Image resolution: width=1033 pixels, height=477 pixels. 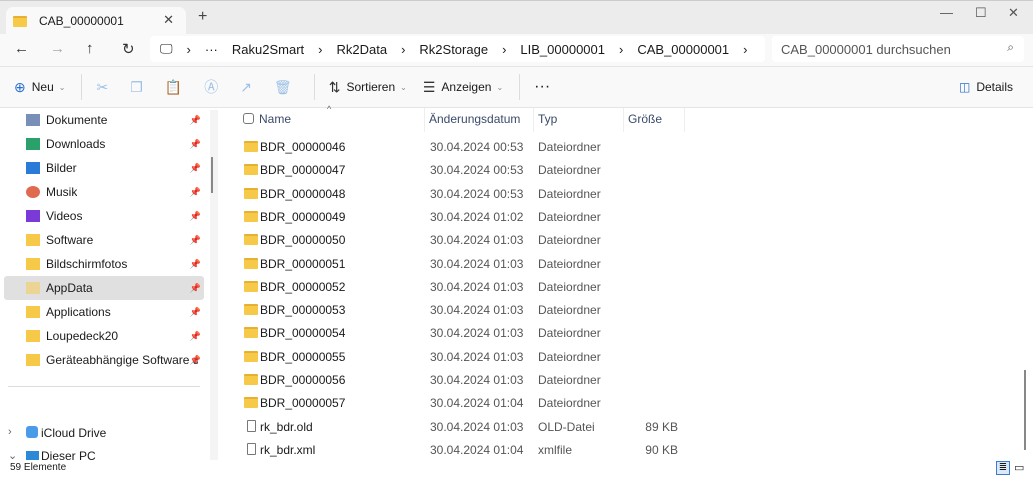 I want to click on expand-chevron-icon: ›, so click(x=10, y=432).